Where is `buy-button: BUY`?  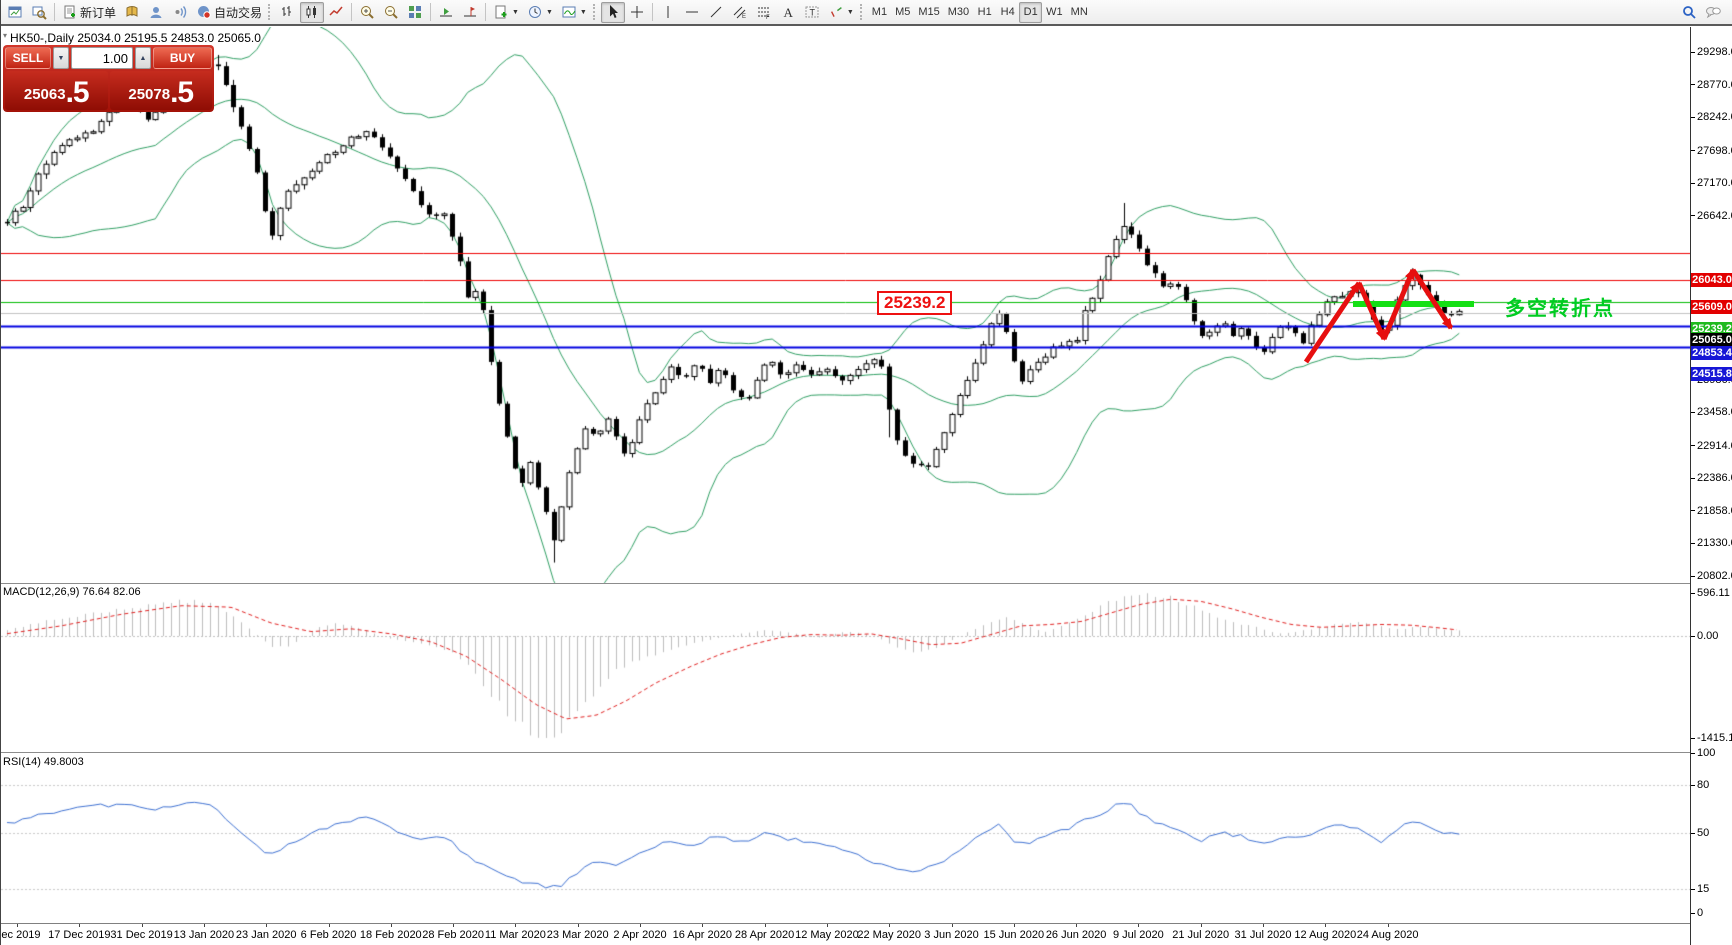
buy-button: BUY is located at coordinates (182, 58).